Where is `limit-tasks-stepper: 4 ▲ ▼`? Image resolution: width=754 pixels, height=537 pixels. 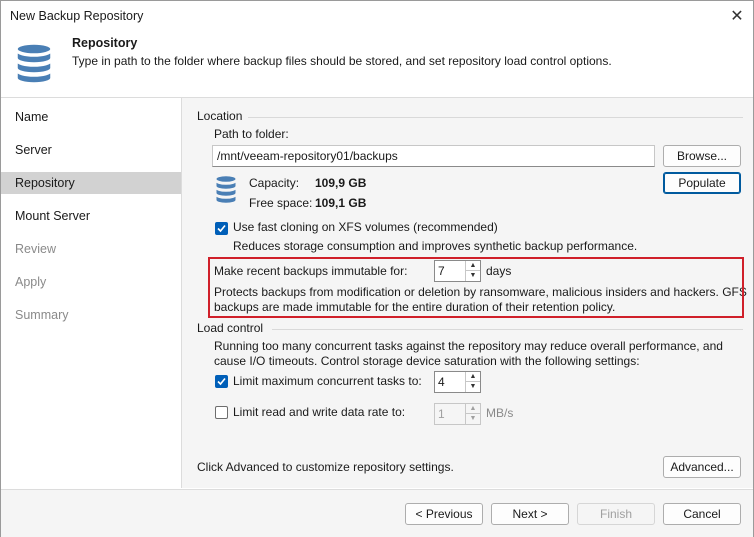 limit-tasks-stepper: 4 ▲ ▼ is located at coordinates (457, 382).